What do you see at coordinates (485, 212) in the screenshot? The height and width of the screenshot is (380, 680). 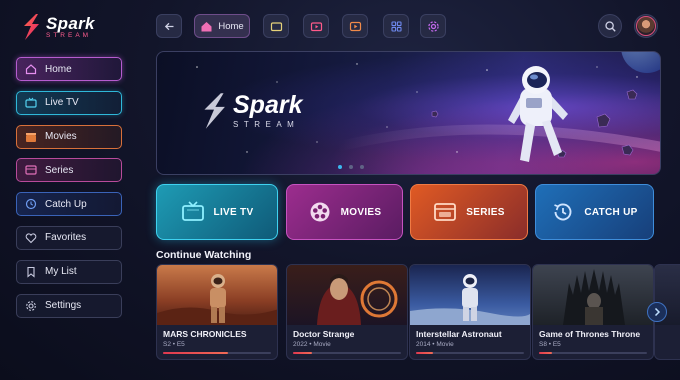 I see `category-label: SERIES` at bounding box center [485, 212].